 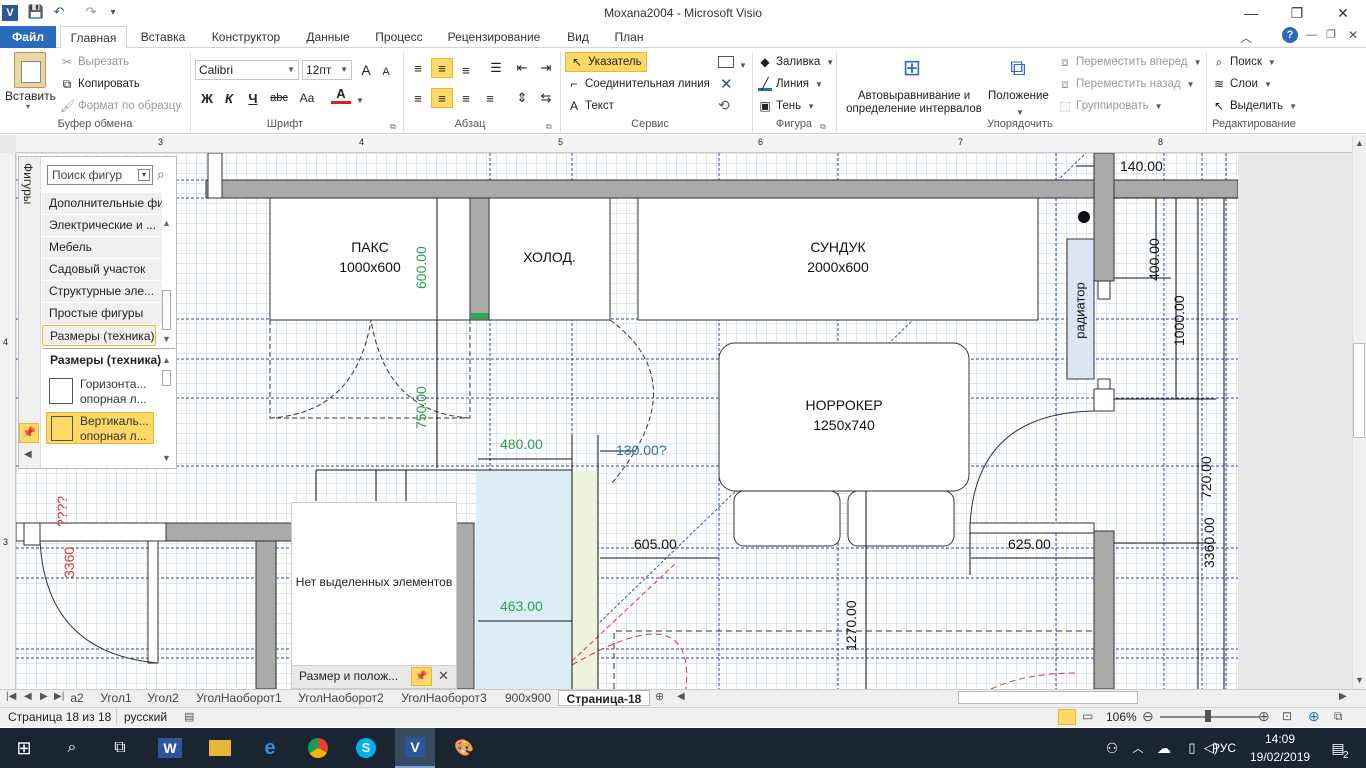 I want to click on font-dialog-launcher-icon: ⧉, so click(x=393, y=127).